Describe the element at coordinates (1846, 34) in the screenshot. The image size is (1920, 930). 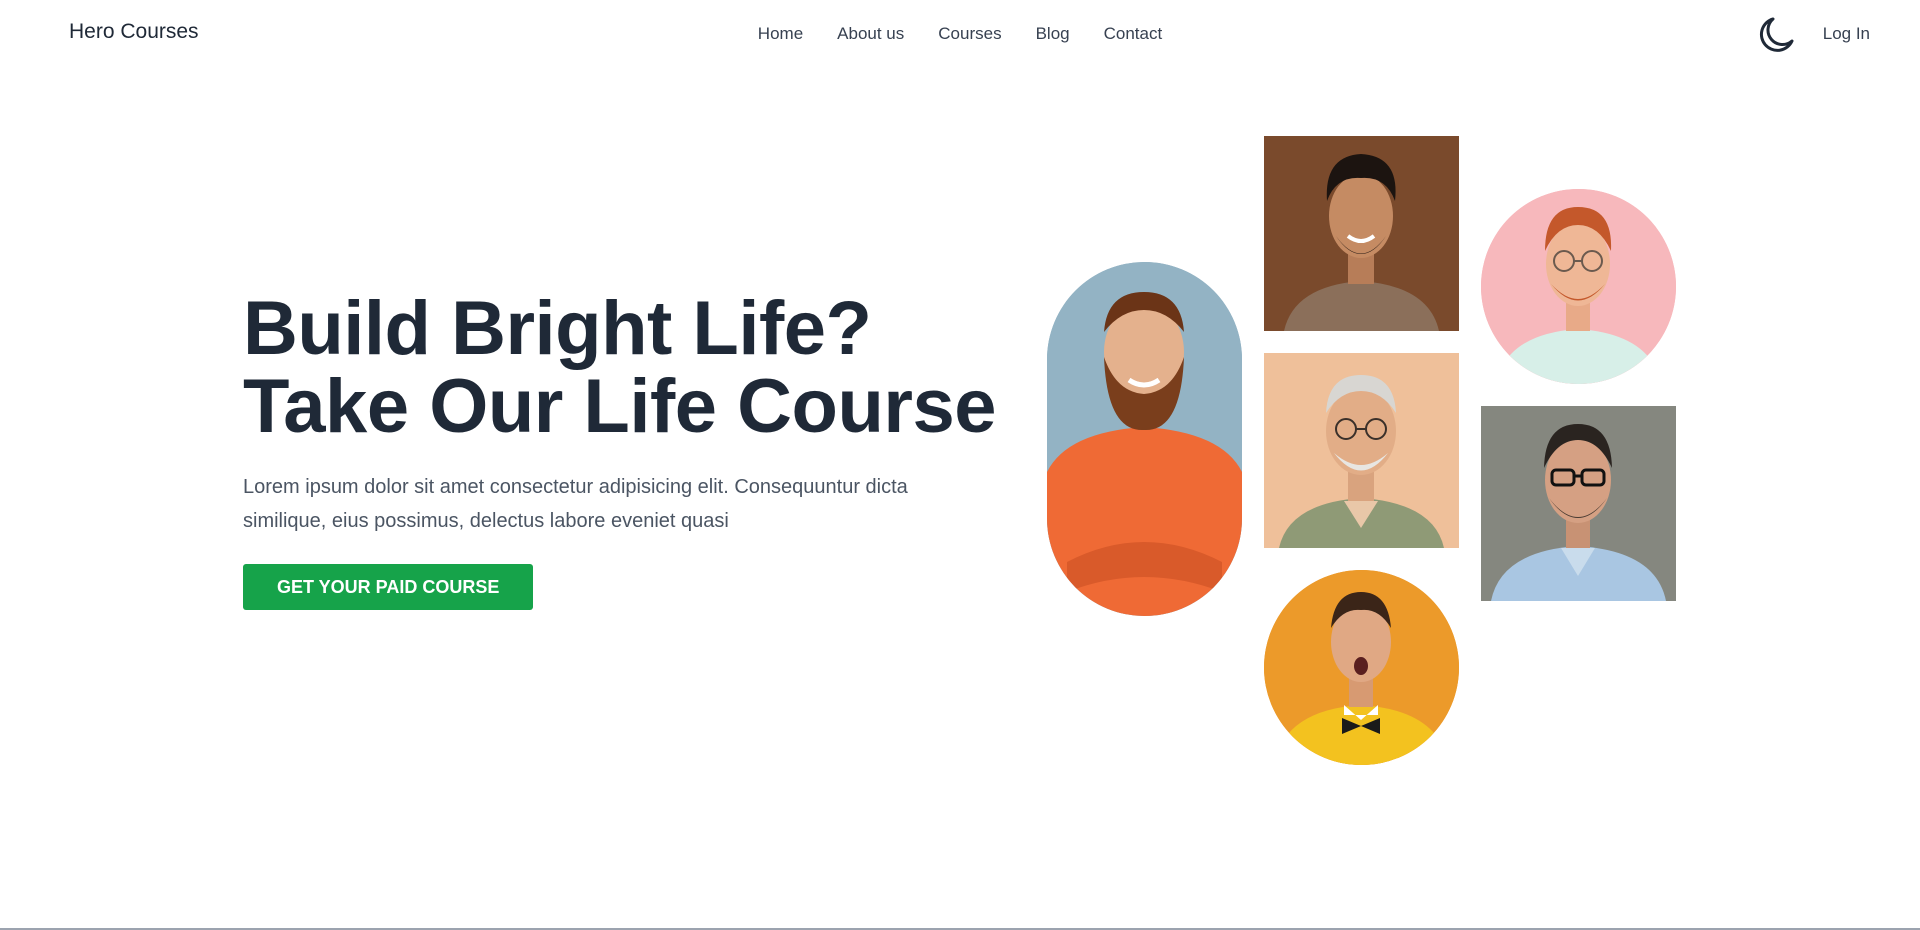
I see `login-link: Log In` at that location.